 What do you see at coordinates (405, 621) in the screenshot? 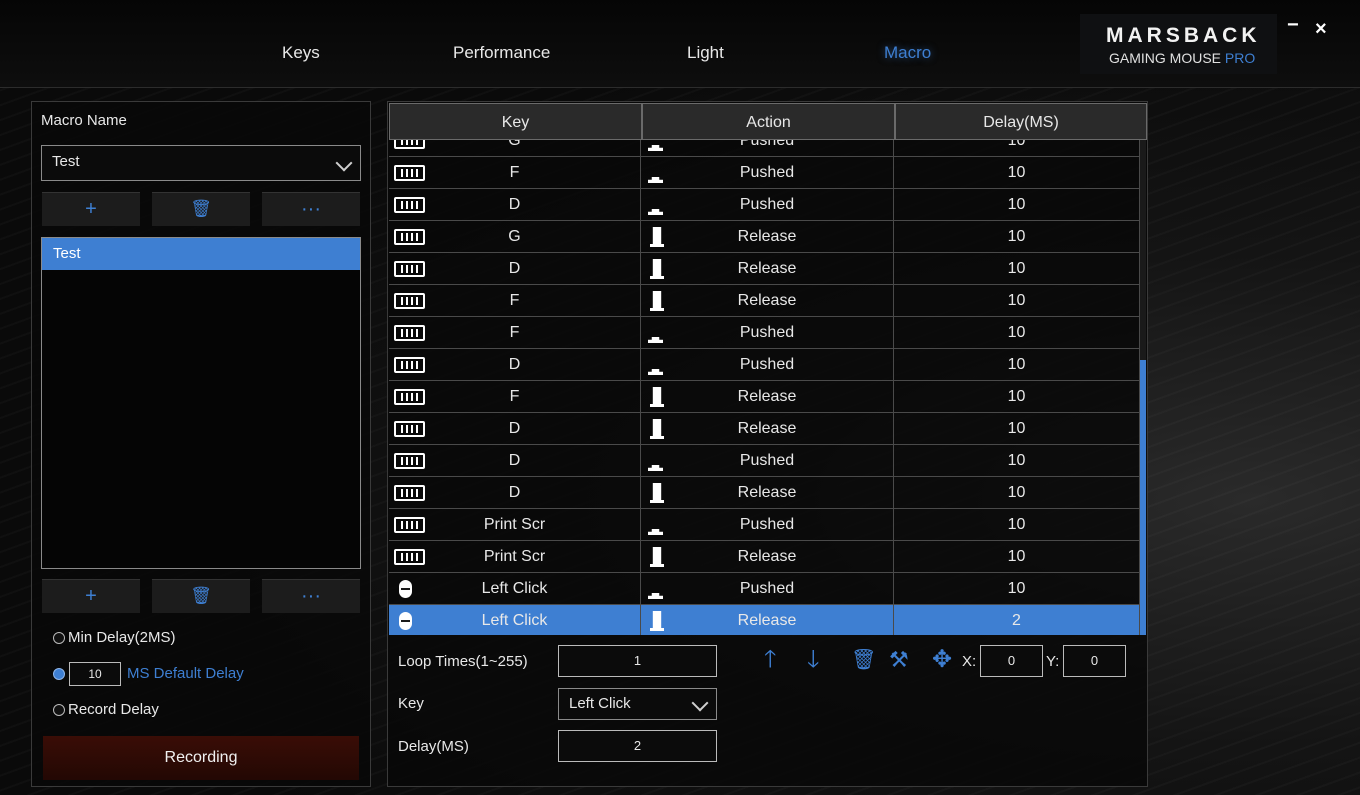
I see `mouse-icon` at bounding box center [405, 621].